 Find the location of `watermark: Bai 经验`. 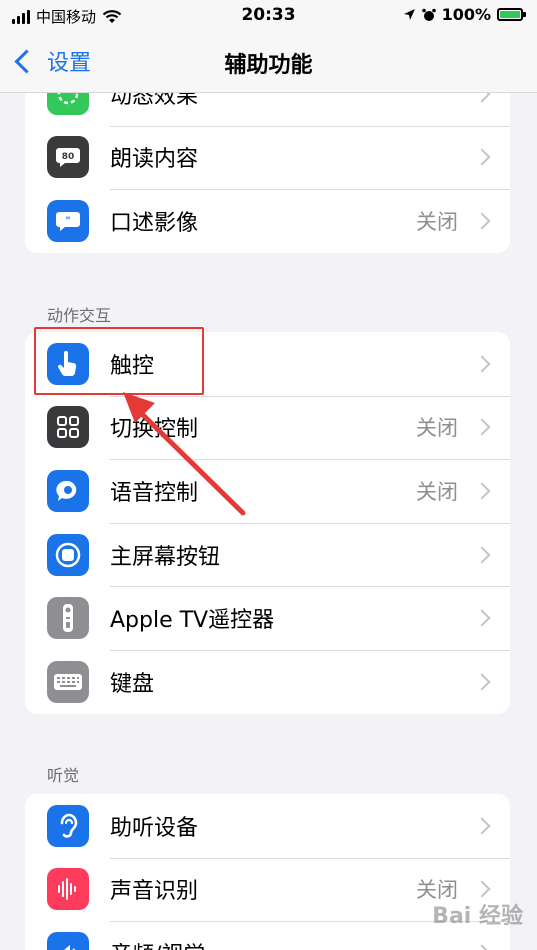

watermark: Bai 经验 is located at coordinates (477, 916).